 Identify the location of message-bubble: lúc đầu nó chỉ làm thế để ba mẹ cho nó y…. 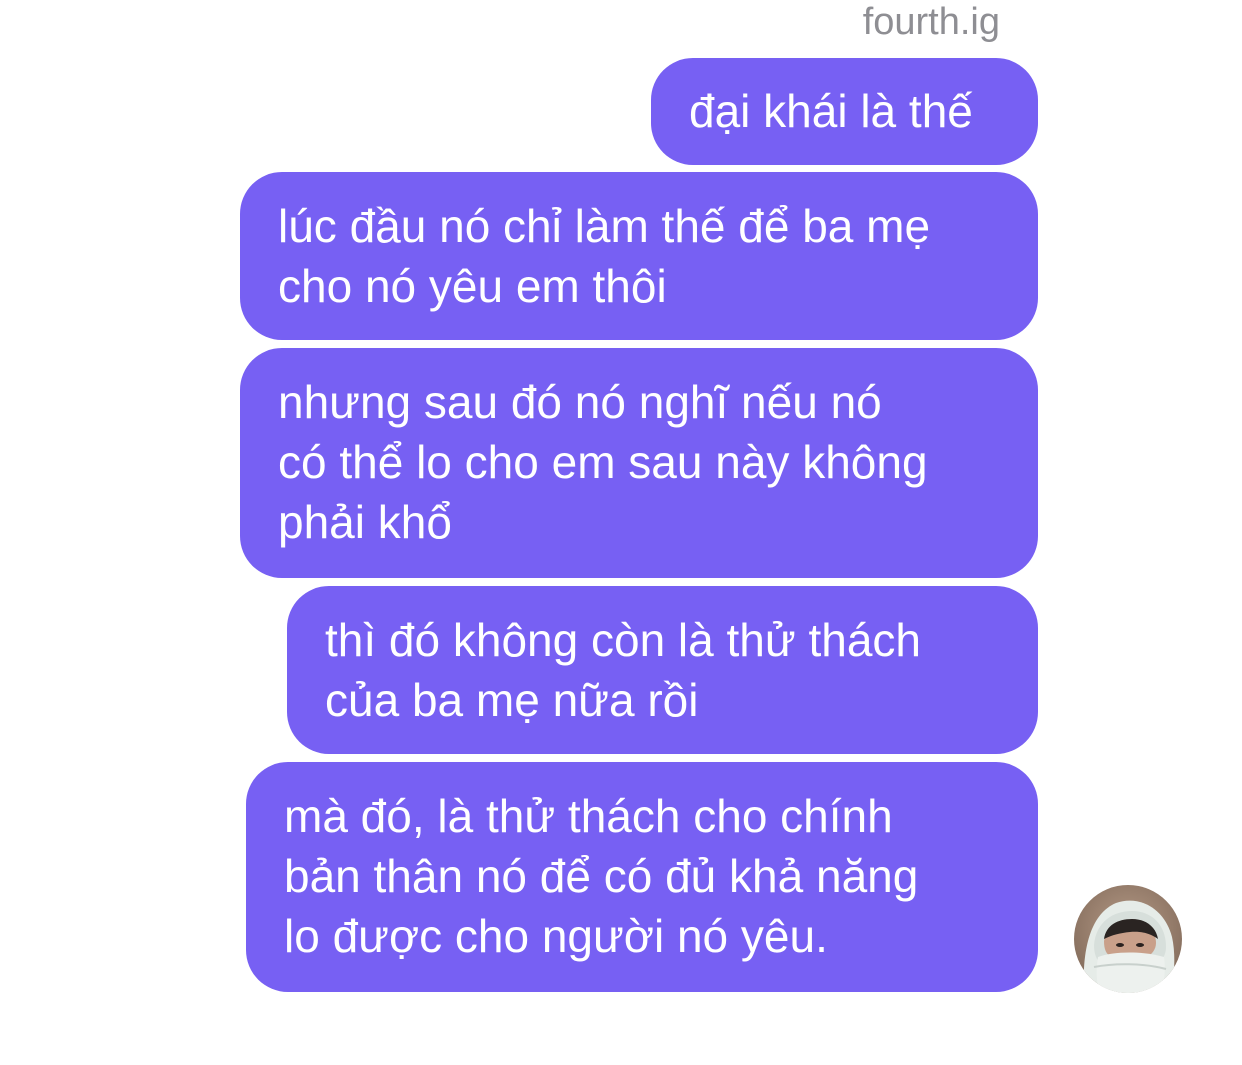
(639, 256).